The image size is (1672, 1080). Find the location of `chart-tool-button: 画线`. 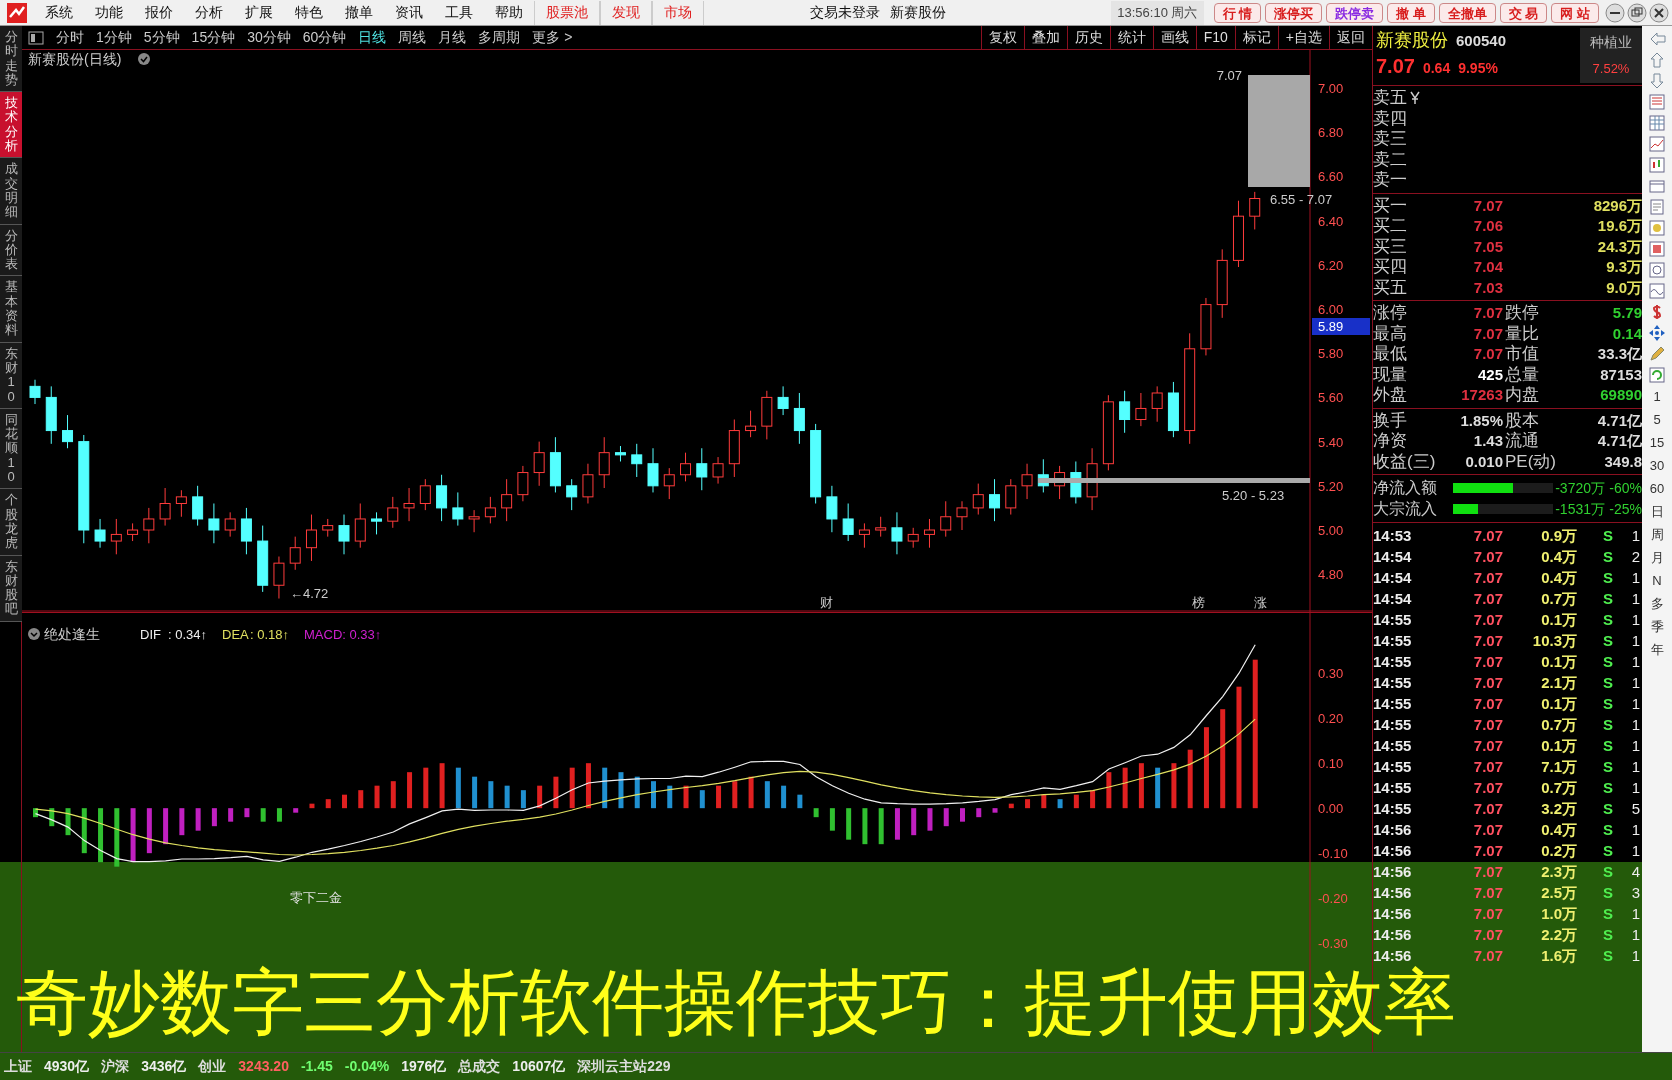

chart-tool-button: 画线 is located at coordinates (1174, 37).